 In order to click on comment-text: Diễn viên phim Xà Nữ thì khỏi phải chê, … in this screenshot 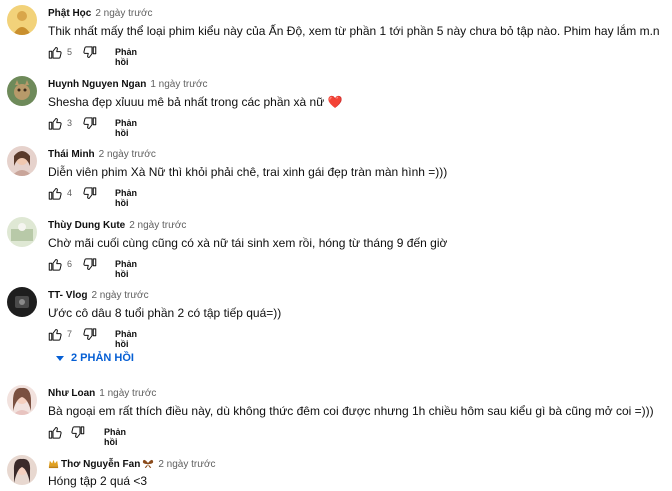, I will do `click(248, 172)`.